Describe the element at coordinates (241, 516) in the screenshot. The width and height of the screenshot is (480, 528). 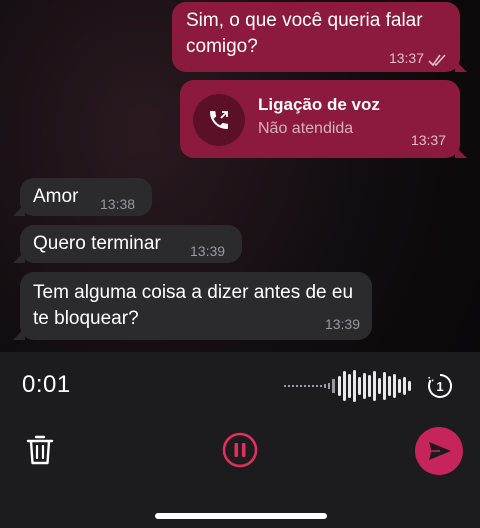
I see `home-indicator` at that location.